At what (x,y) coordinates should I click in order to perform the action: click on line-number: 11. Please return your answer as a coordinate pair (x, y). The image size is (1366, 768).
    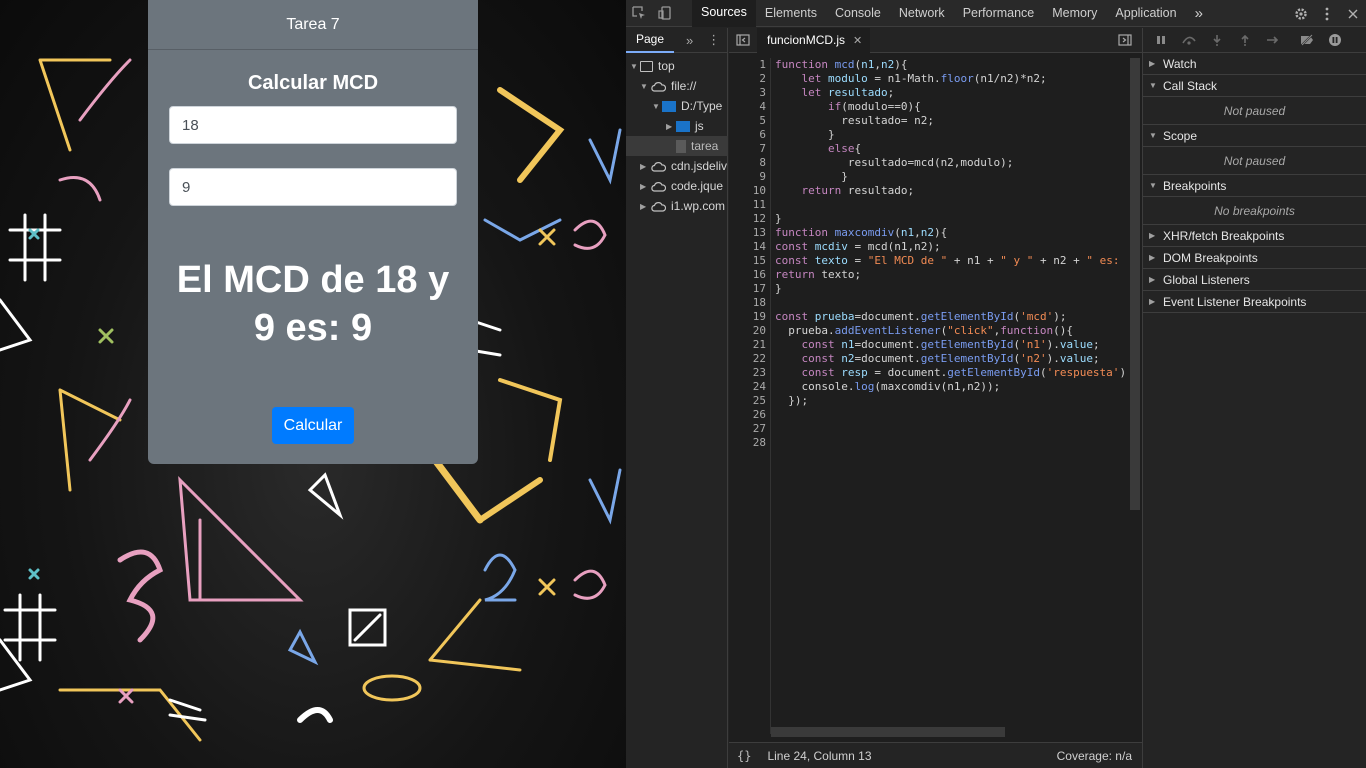
    Looking at the image, I should click on (749, 205).